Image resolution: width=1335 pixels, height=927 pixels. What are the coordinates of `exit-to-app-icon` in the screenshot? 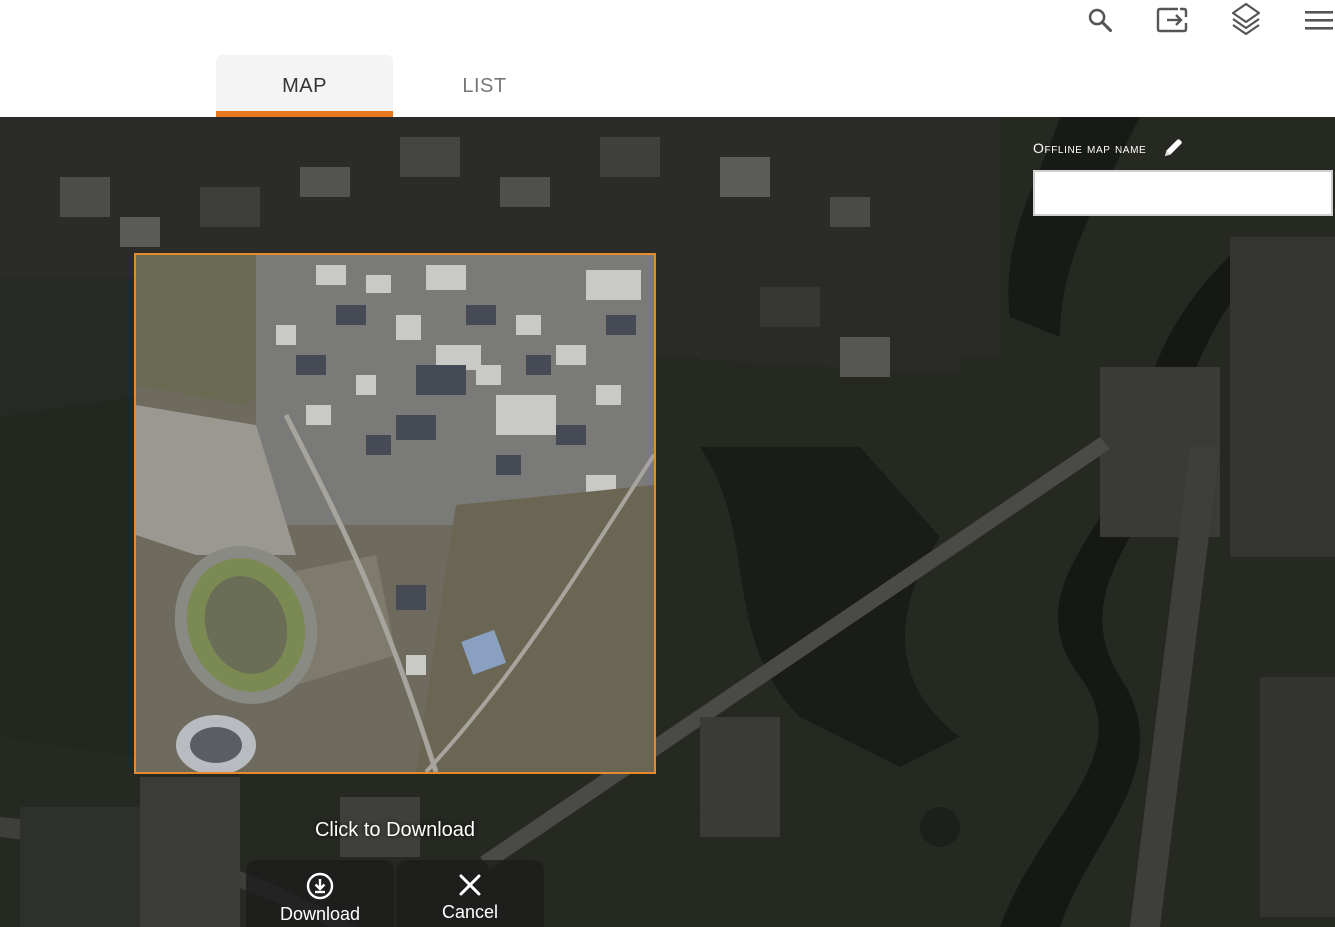 It's located at (1172, 20).